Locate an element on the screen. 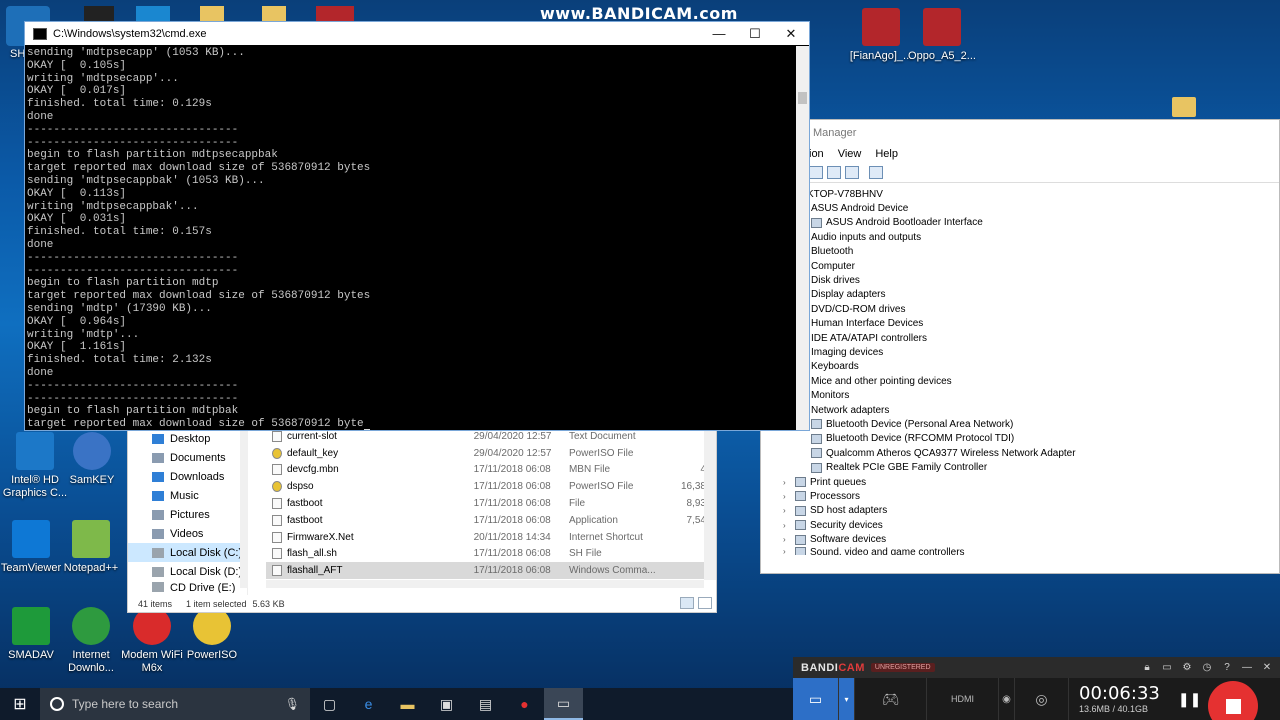 The height and width of the screenshot is (720, 1280). tree-node: DVD/CD-ROM drives is located at coordinates (1042, 309).